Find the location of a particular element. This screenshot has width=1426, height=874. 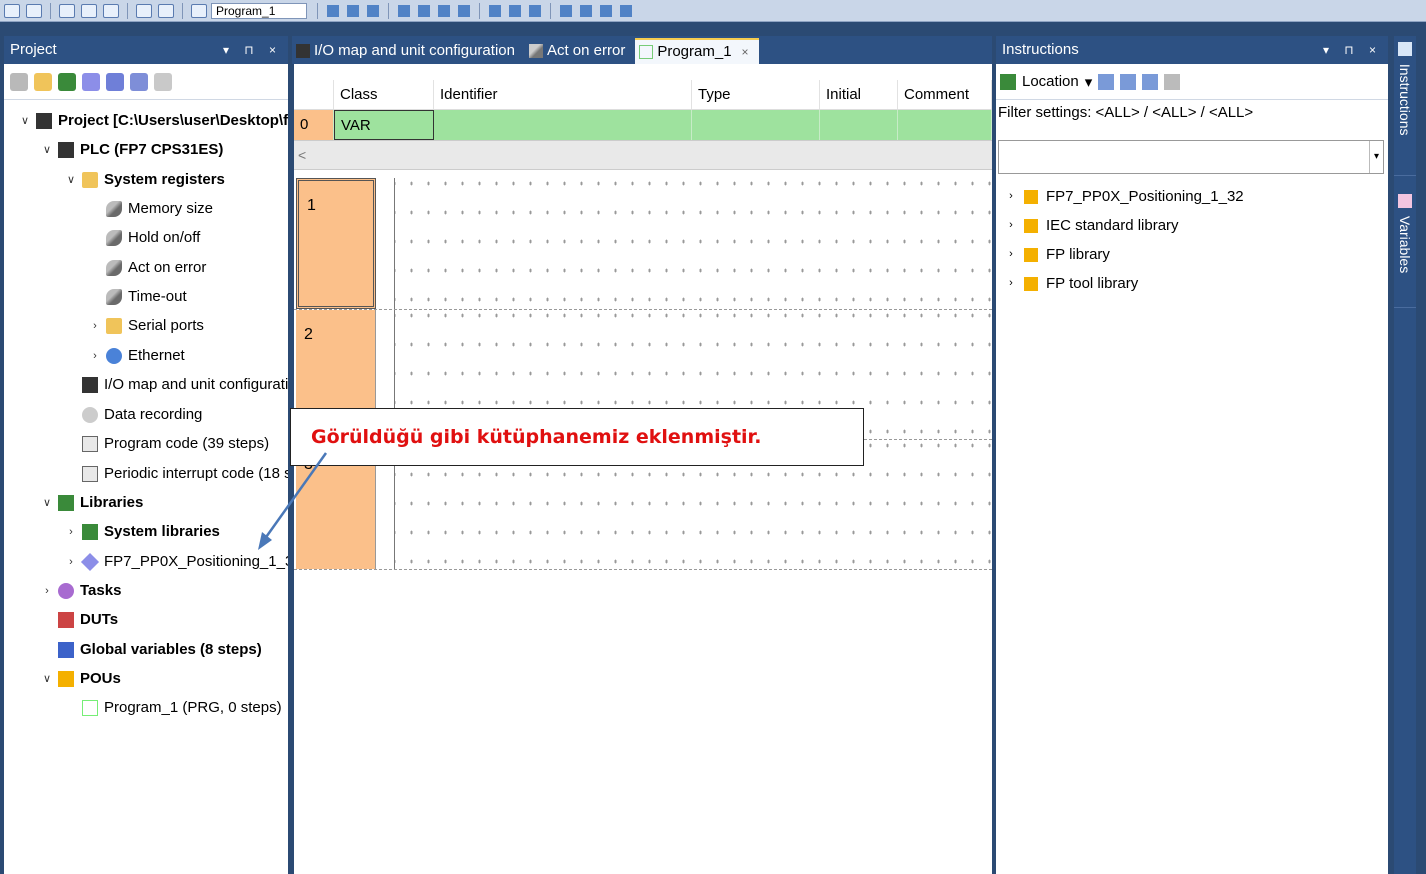

instruction-library-item: › FP7_PP0X_Positioning_1_32 is located at coordinates (1192, 196).